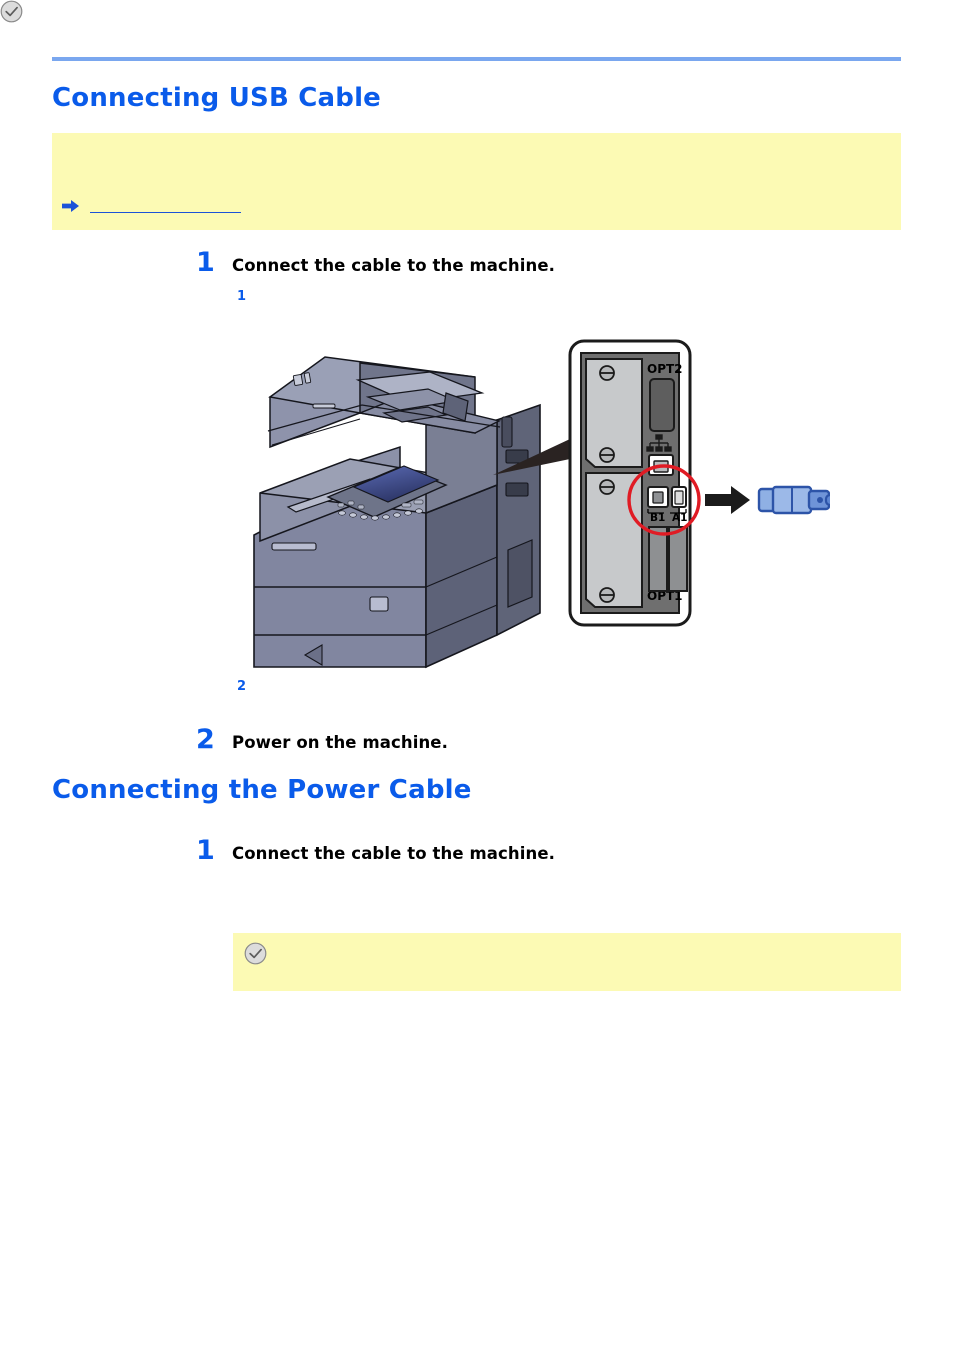 This screenshot has width=954, height=1350. I want to click on step-usb-2: 2 Power on the machine., so click(322, 739).